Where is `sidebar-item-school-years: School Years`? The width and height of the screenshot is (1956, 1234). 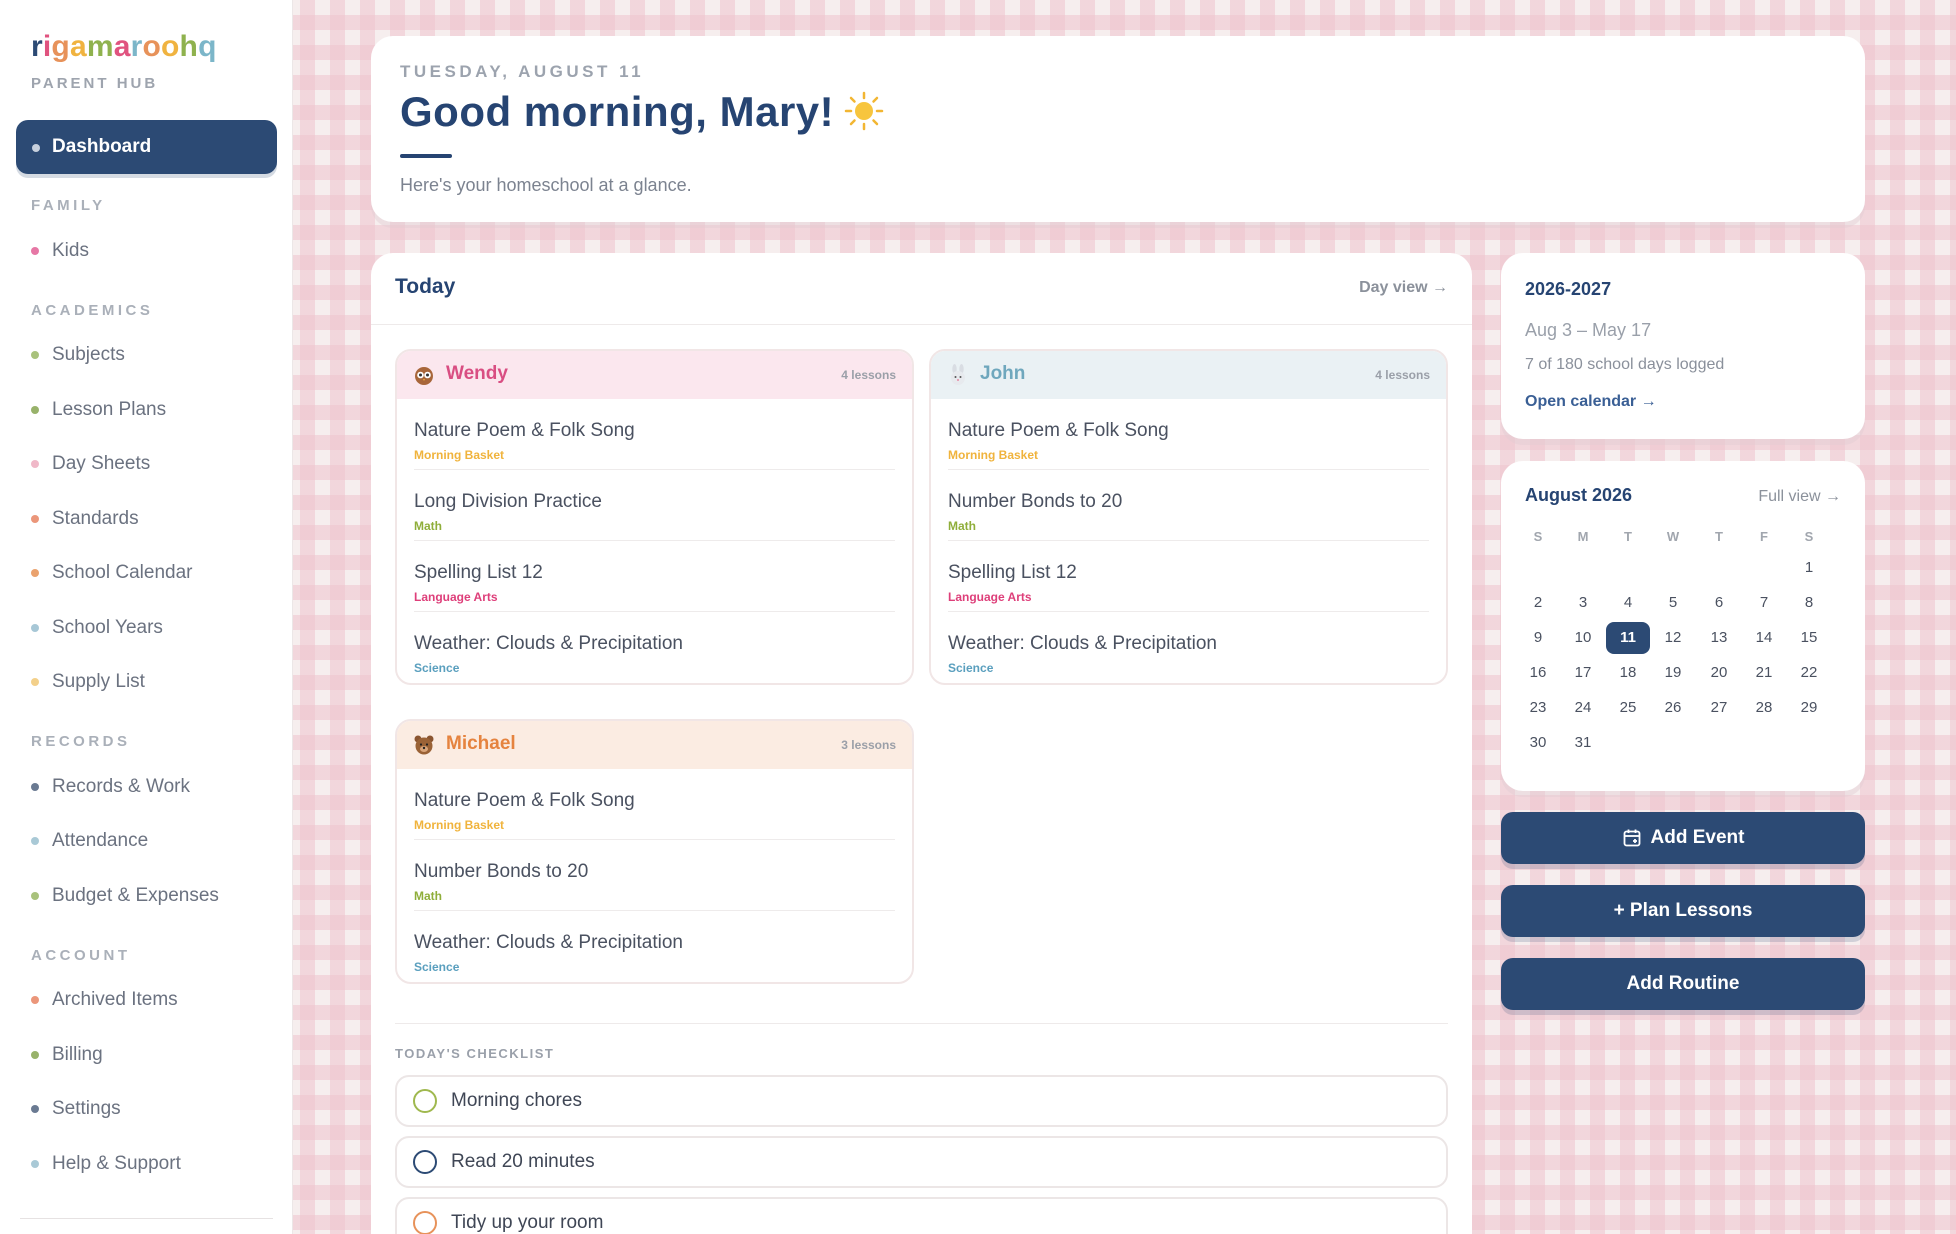 sidebar-item-school-years: School Years is located at coordinates (97, 628).